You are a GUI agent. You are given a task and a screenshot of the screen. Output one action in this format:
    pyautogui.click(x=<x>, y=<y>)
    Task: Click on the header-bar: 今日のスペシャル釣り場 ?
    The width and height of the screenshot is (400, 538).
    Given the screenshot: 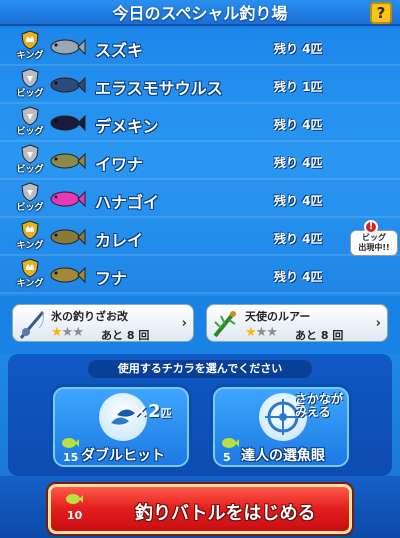 What is the action you would take?
    pyautogui.click(x=200, y=13)
    